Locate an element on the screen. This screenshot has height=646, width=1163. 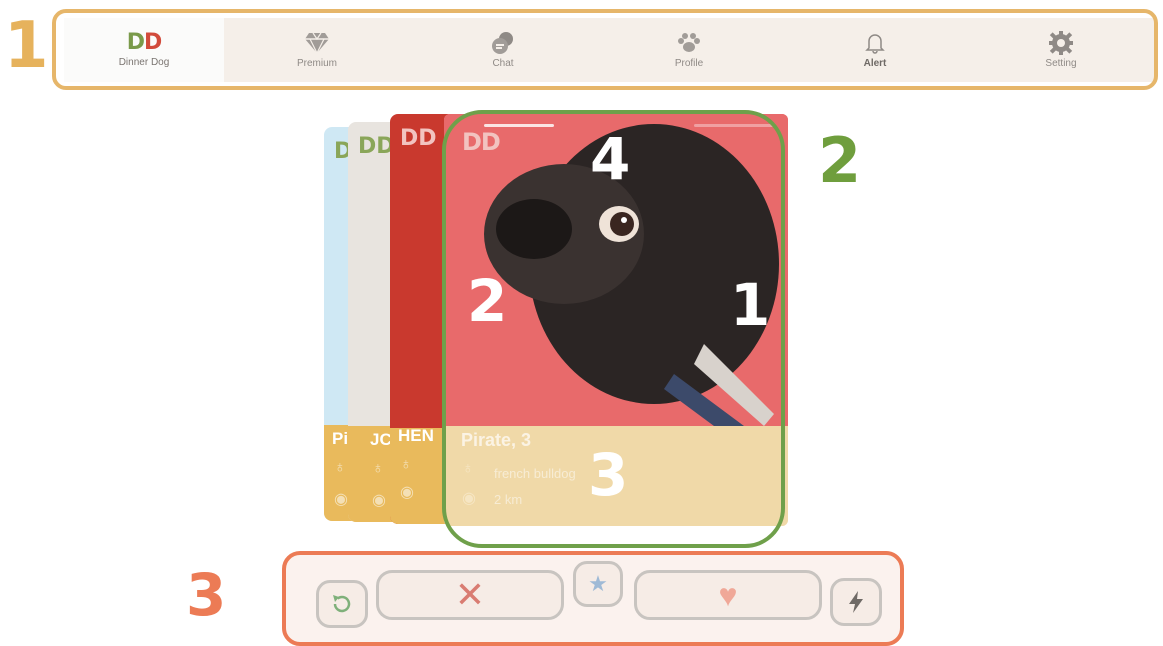
nav-highlight-frame is located at coordinates (605, 49).